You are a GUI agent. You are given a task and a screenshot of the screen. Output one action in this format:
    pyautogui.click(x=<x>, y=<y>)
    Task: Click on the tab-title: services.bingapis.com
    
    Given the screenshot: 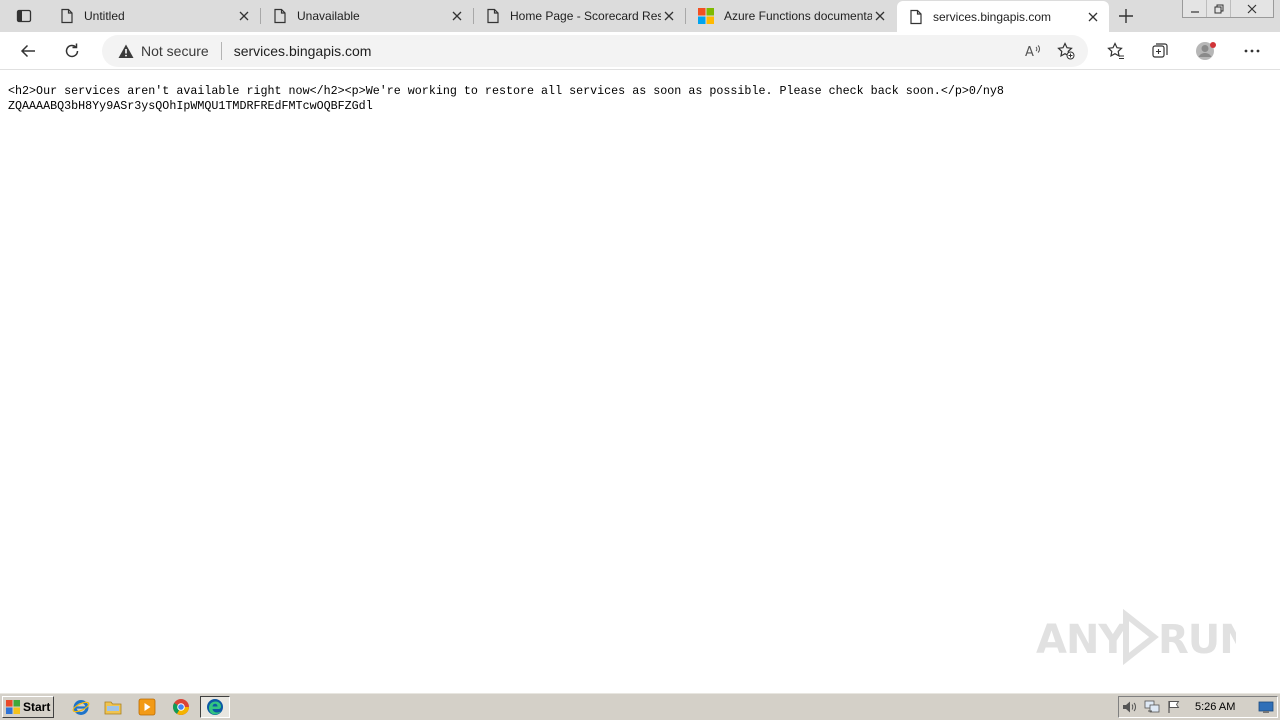 What is the action you would take?
    pyautogui.click(x=992, y=16)
    